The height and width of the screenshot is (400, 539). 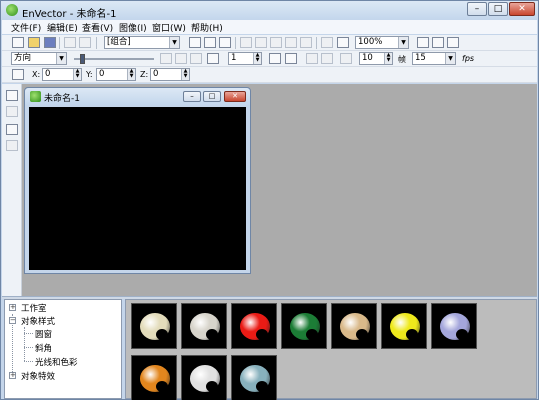 I want to click on tree-item-round-window: 圆窗, so click(x=43, y=334).